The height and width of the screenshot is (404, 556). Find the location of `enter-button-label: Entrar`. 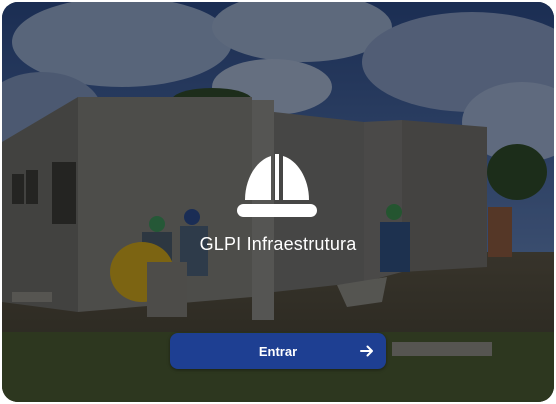

enter-button-label: Entrar is located at coordinates (278, 351).